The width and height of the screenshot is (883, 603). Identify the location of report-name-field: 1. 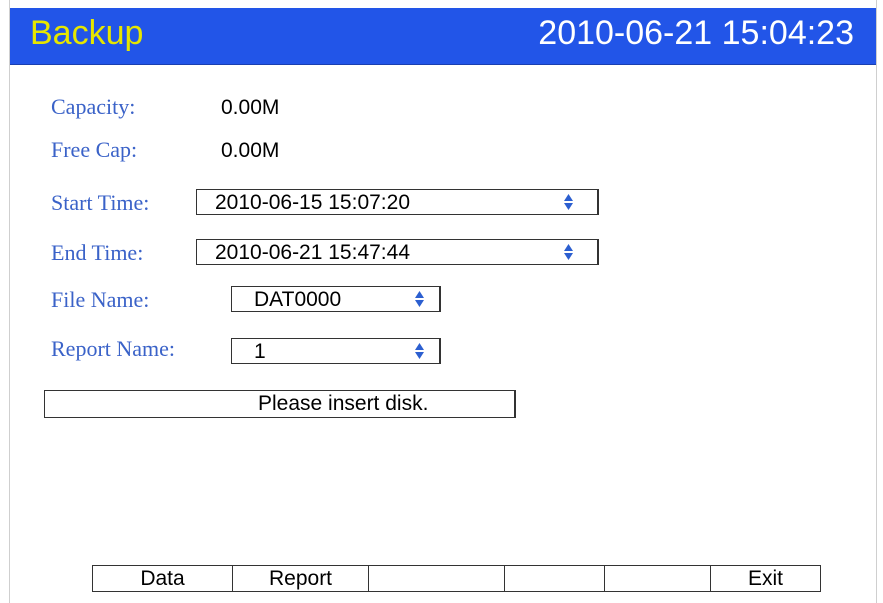
(336, 351).